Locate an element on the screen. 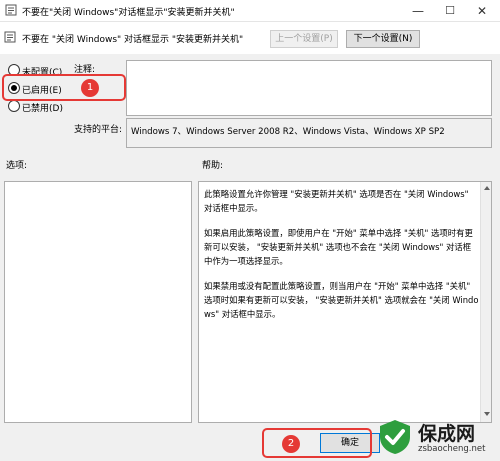 Image resolution: width=500 pixels, height=461 pixels. close-button: ✕ is located at coordinates (482, 11).